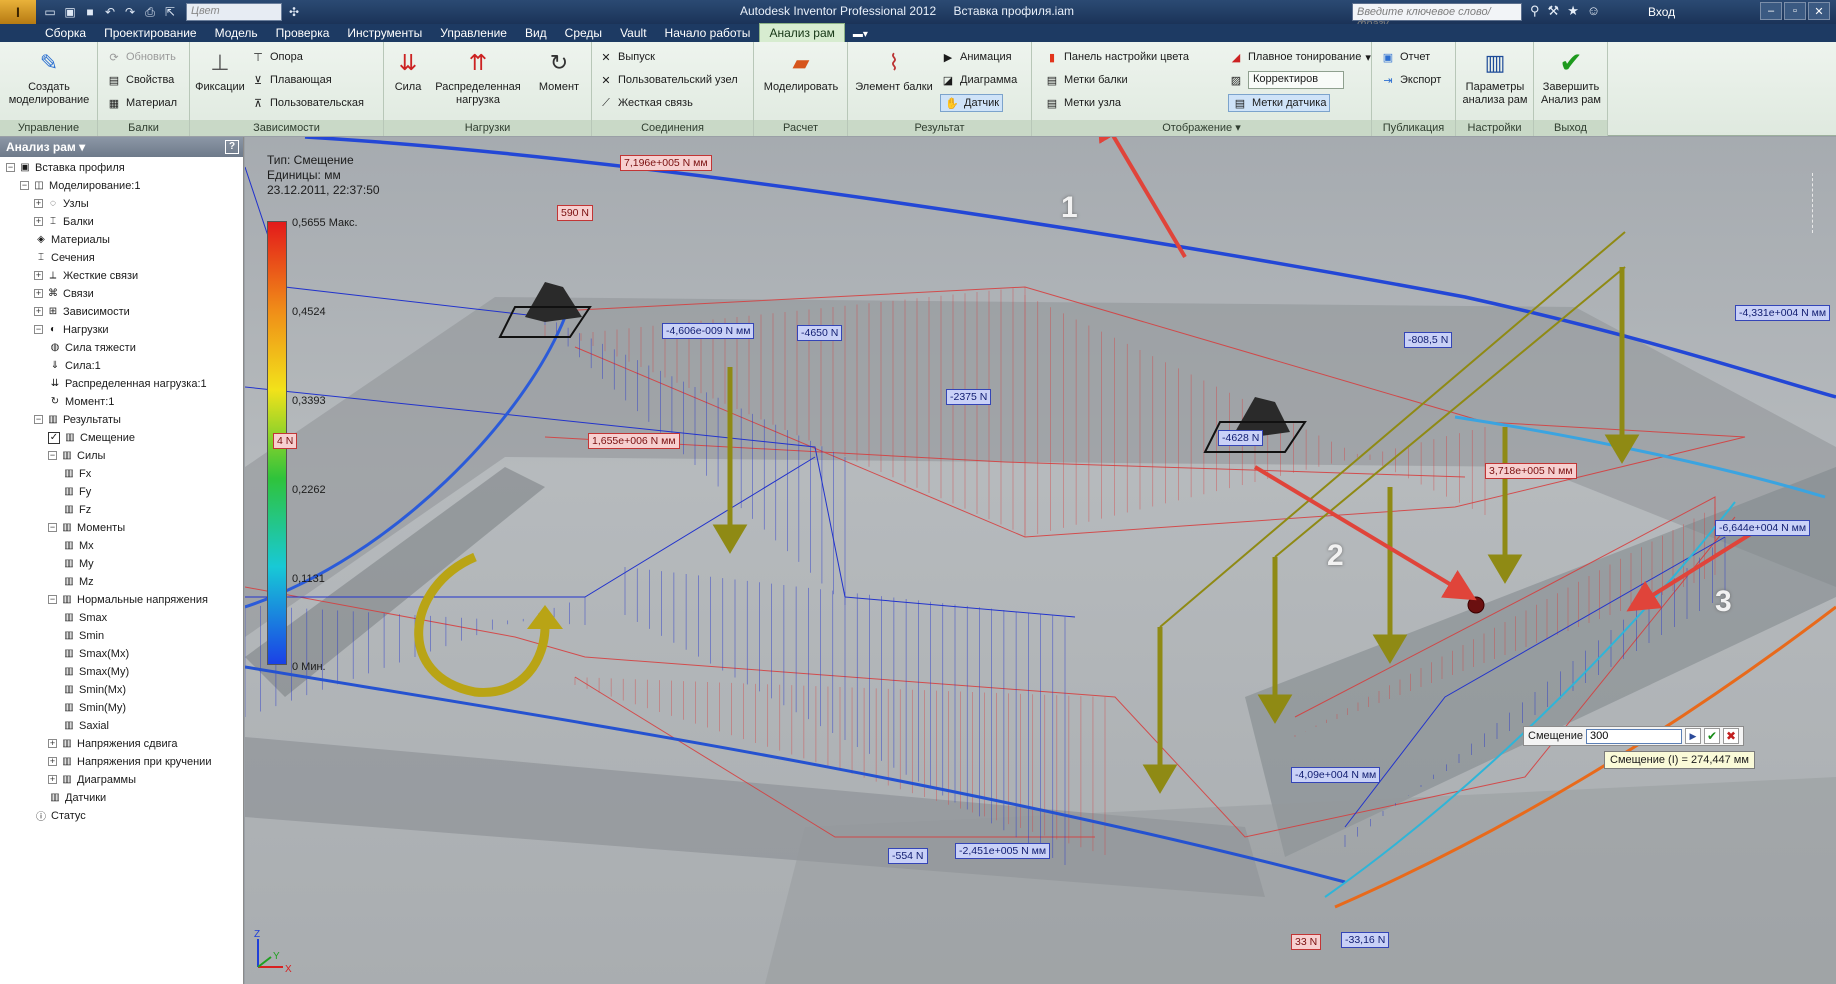 Image resolution: width=1836 pixels, height=984 pixels. What do you see at coordinates (54, 437) in the screenshot?
I see `visibility-checkbox: ✓` at bounding box center [54, 437].